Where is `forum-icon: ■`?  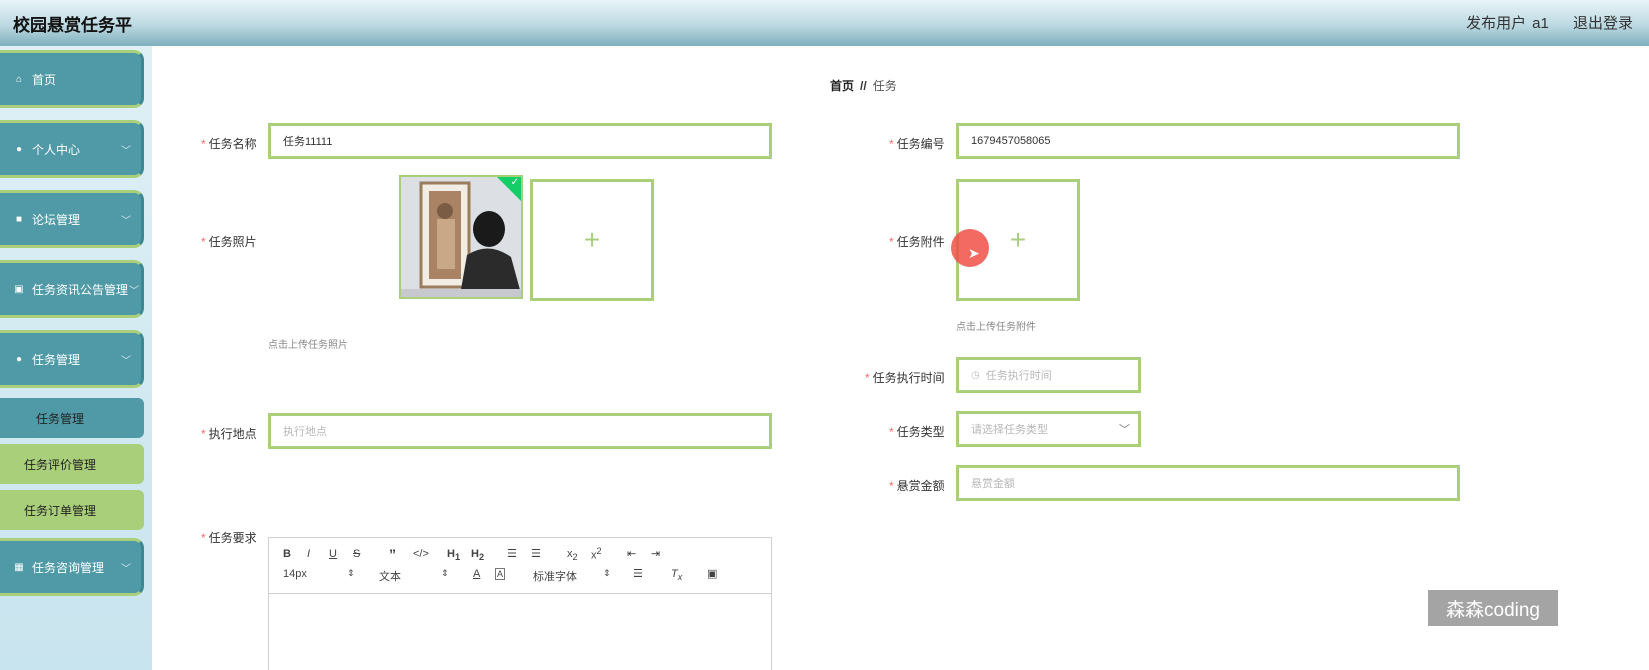 forum-icon: ■ is located at coordinates (19, 219).